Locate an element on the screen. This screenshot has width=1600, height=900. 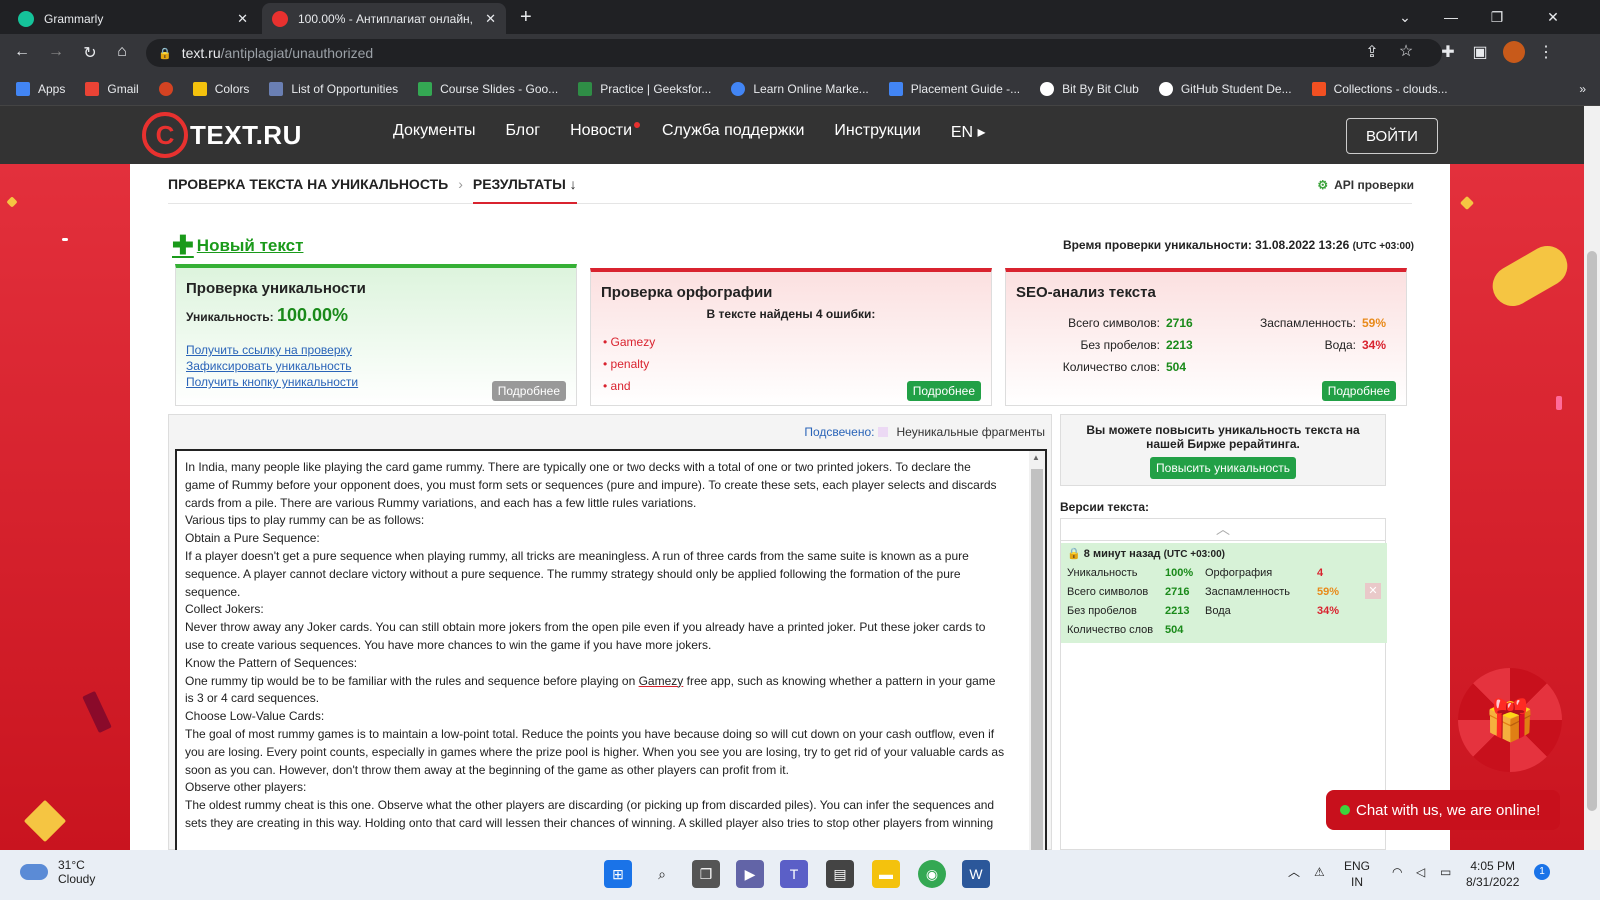
bookmark-colors: Colors is located at coordinates (220, 88).